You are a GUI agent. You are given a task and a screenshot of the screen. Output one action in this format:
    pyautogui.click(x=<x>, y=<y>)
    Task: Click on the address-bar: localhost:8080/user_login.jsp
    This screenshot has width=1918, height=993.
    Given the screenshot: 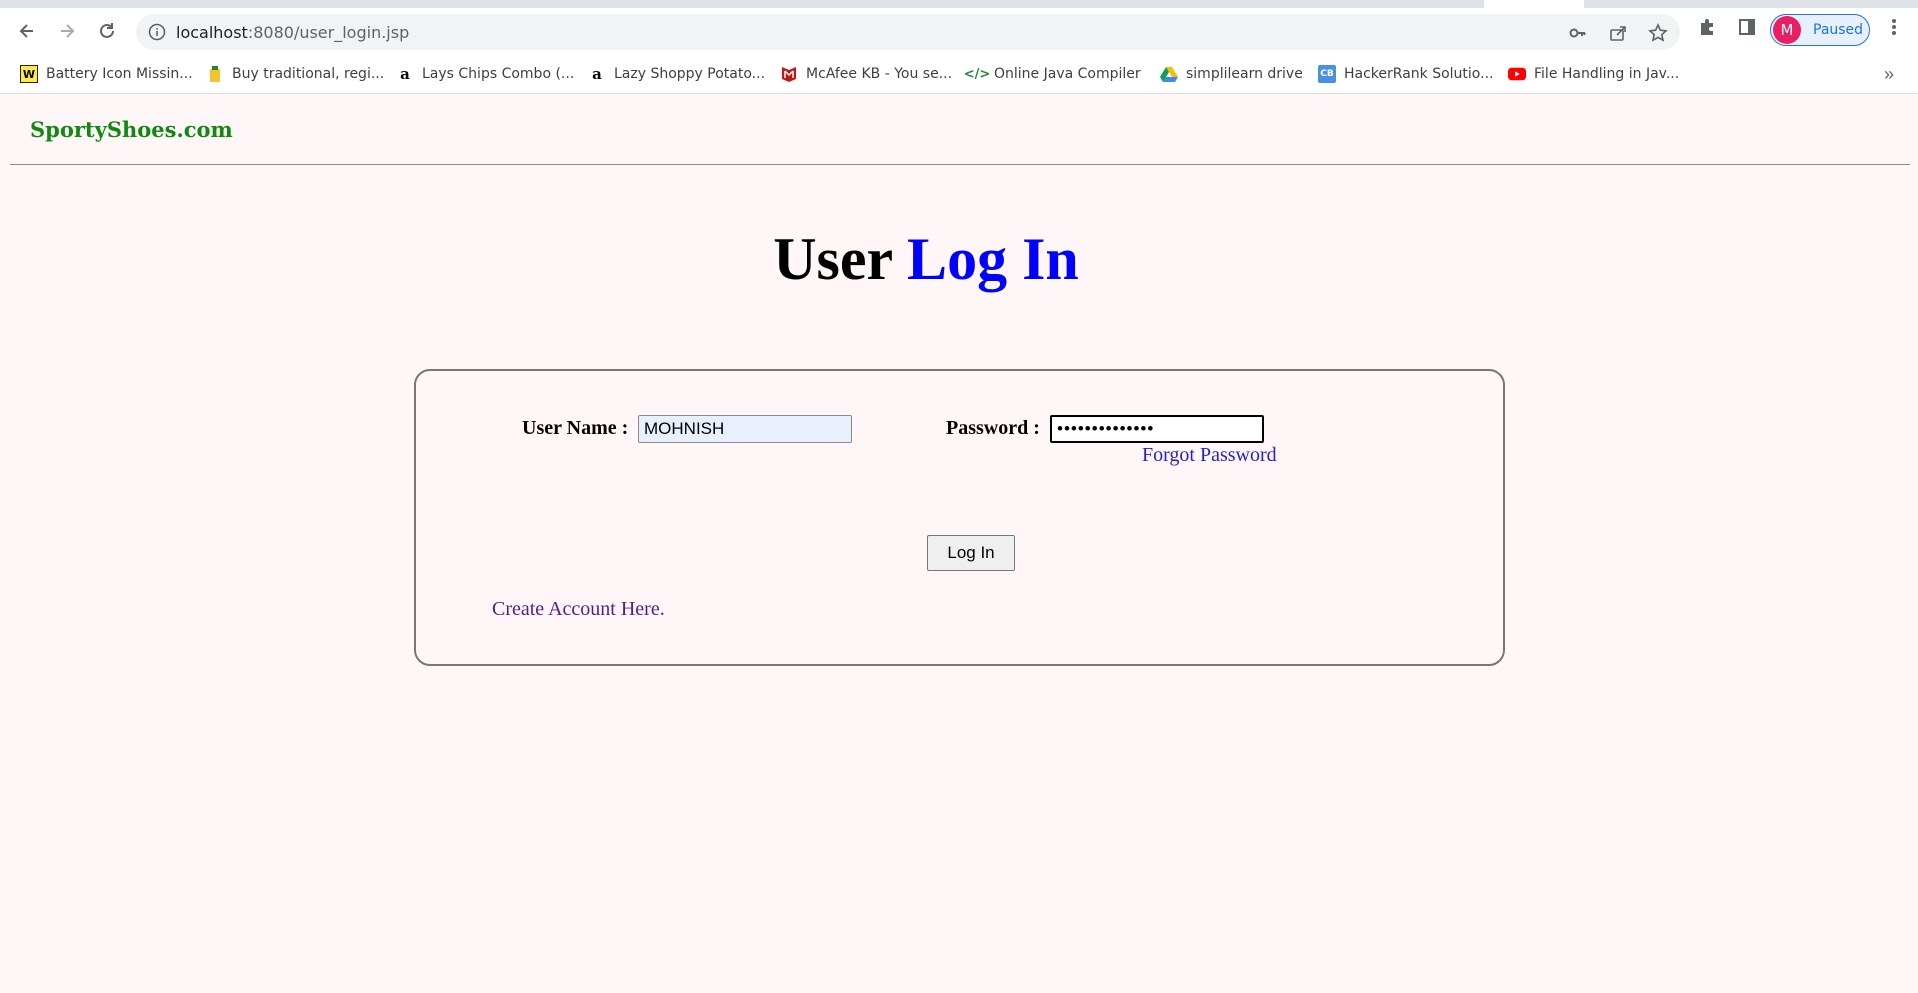 What is the action you would take?
    pyautogui.click(x=908, y=32)
    